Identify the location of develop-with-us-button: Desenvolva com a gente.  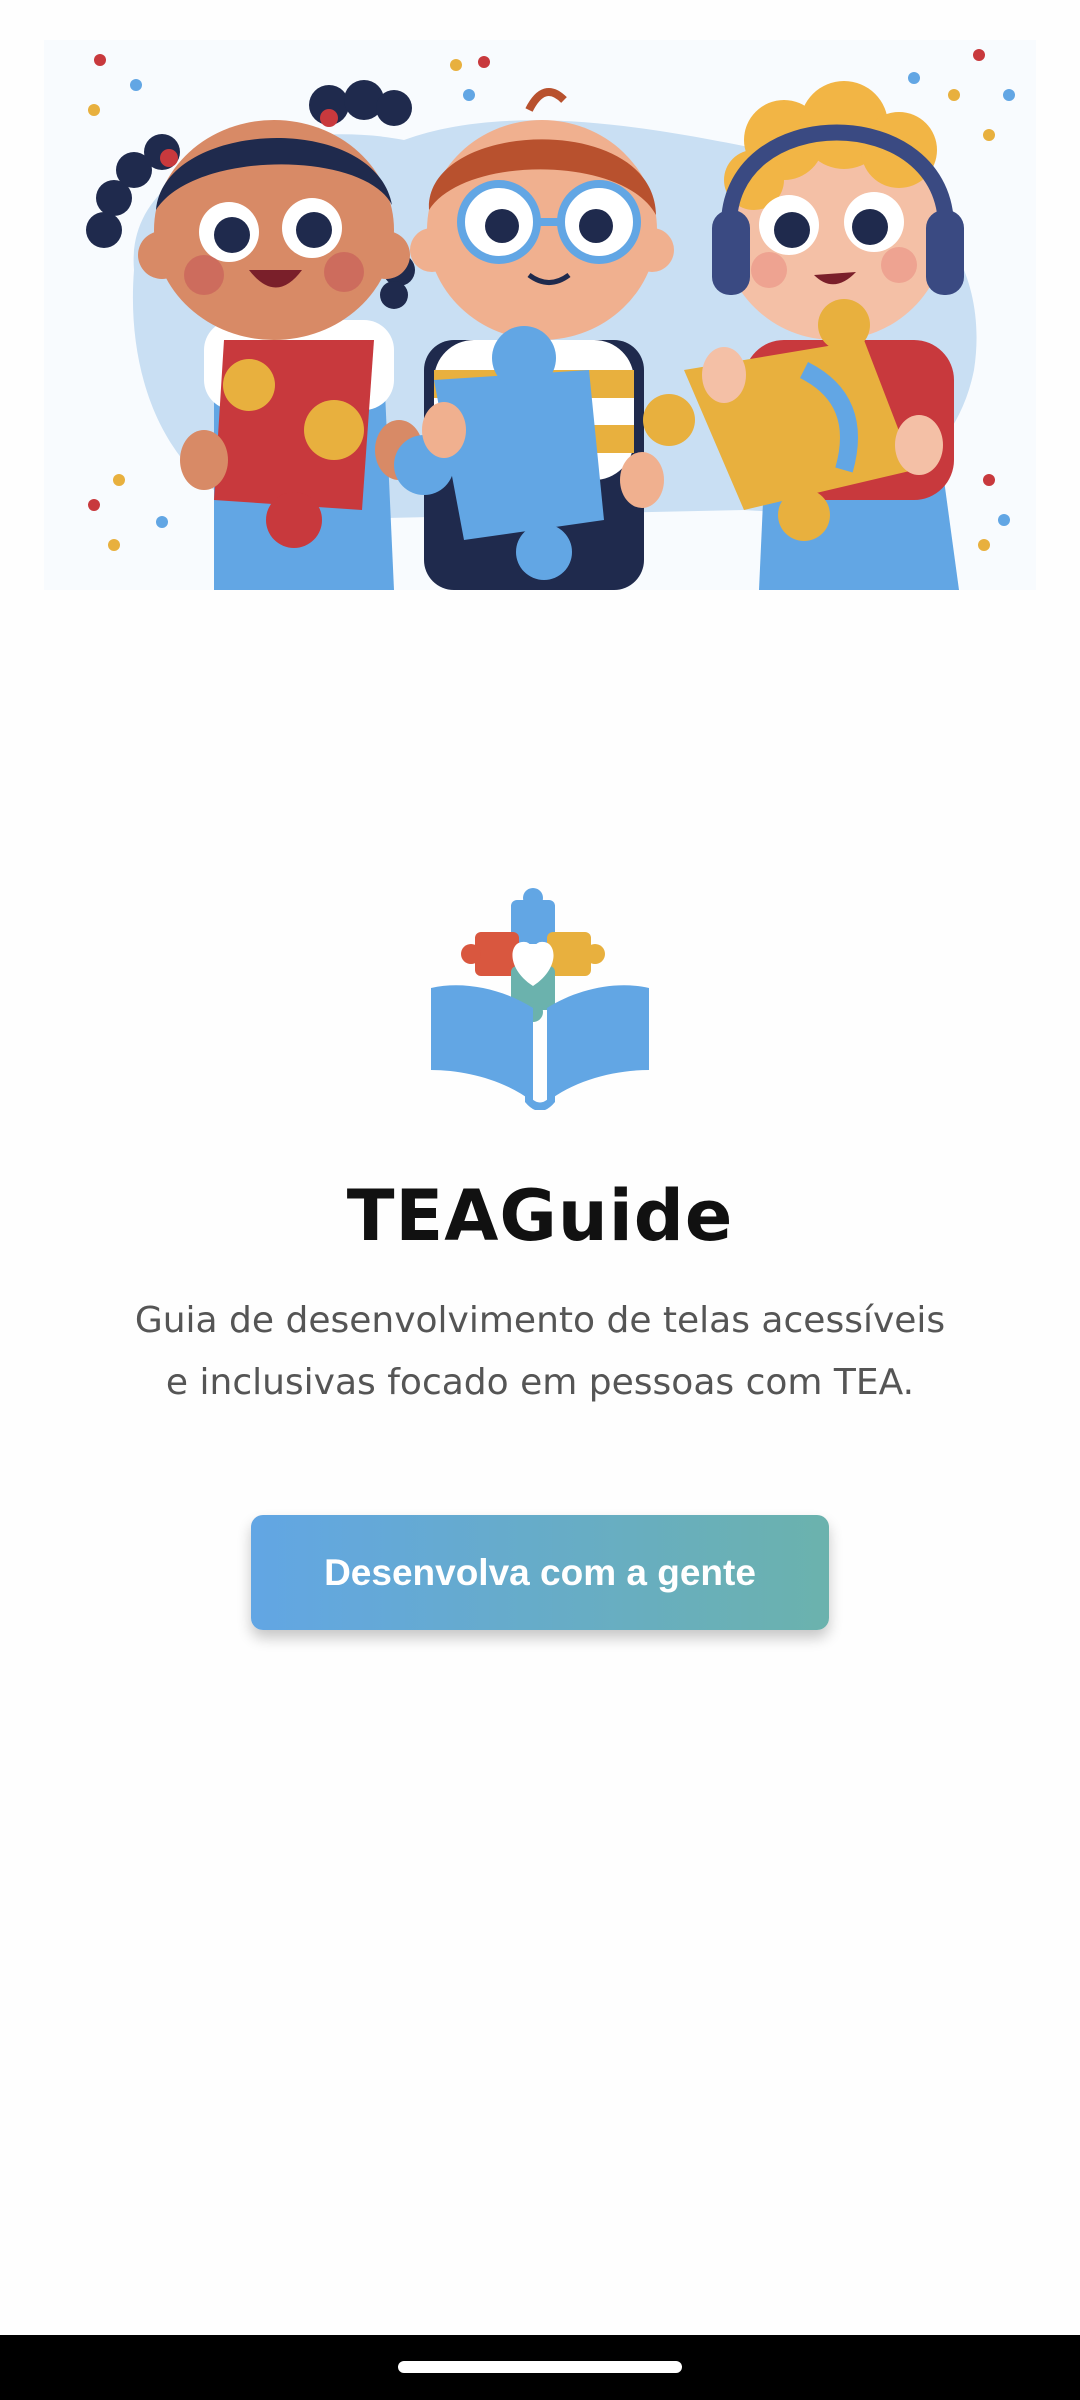
(540, 1572).